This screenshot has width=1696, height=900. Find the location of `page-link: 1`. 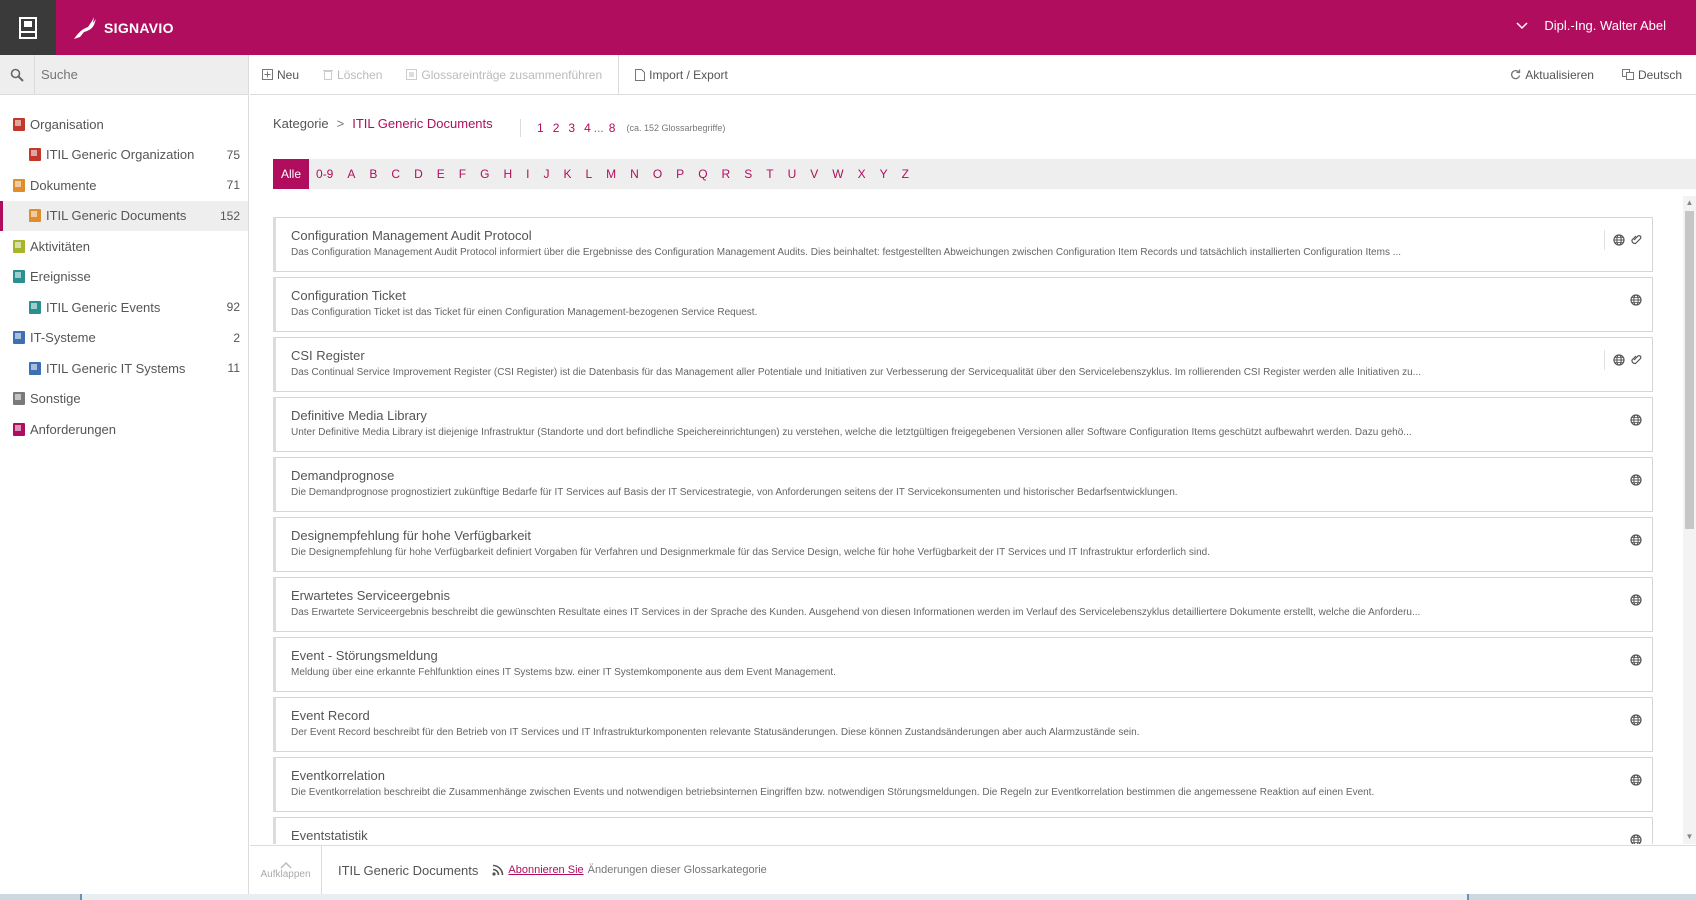

page-link: 1 is located at coordinates (540, 128).